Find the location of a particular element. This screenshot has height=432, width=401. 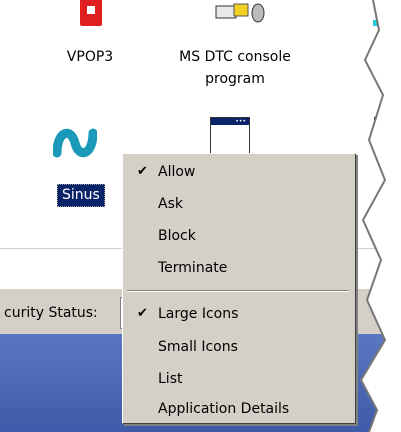

menu-item-small-icons: Small Icons is located at coordinates (238, 347).